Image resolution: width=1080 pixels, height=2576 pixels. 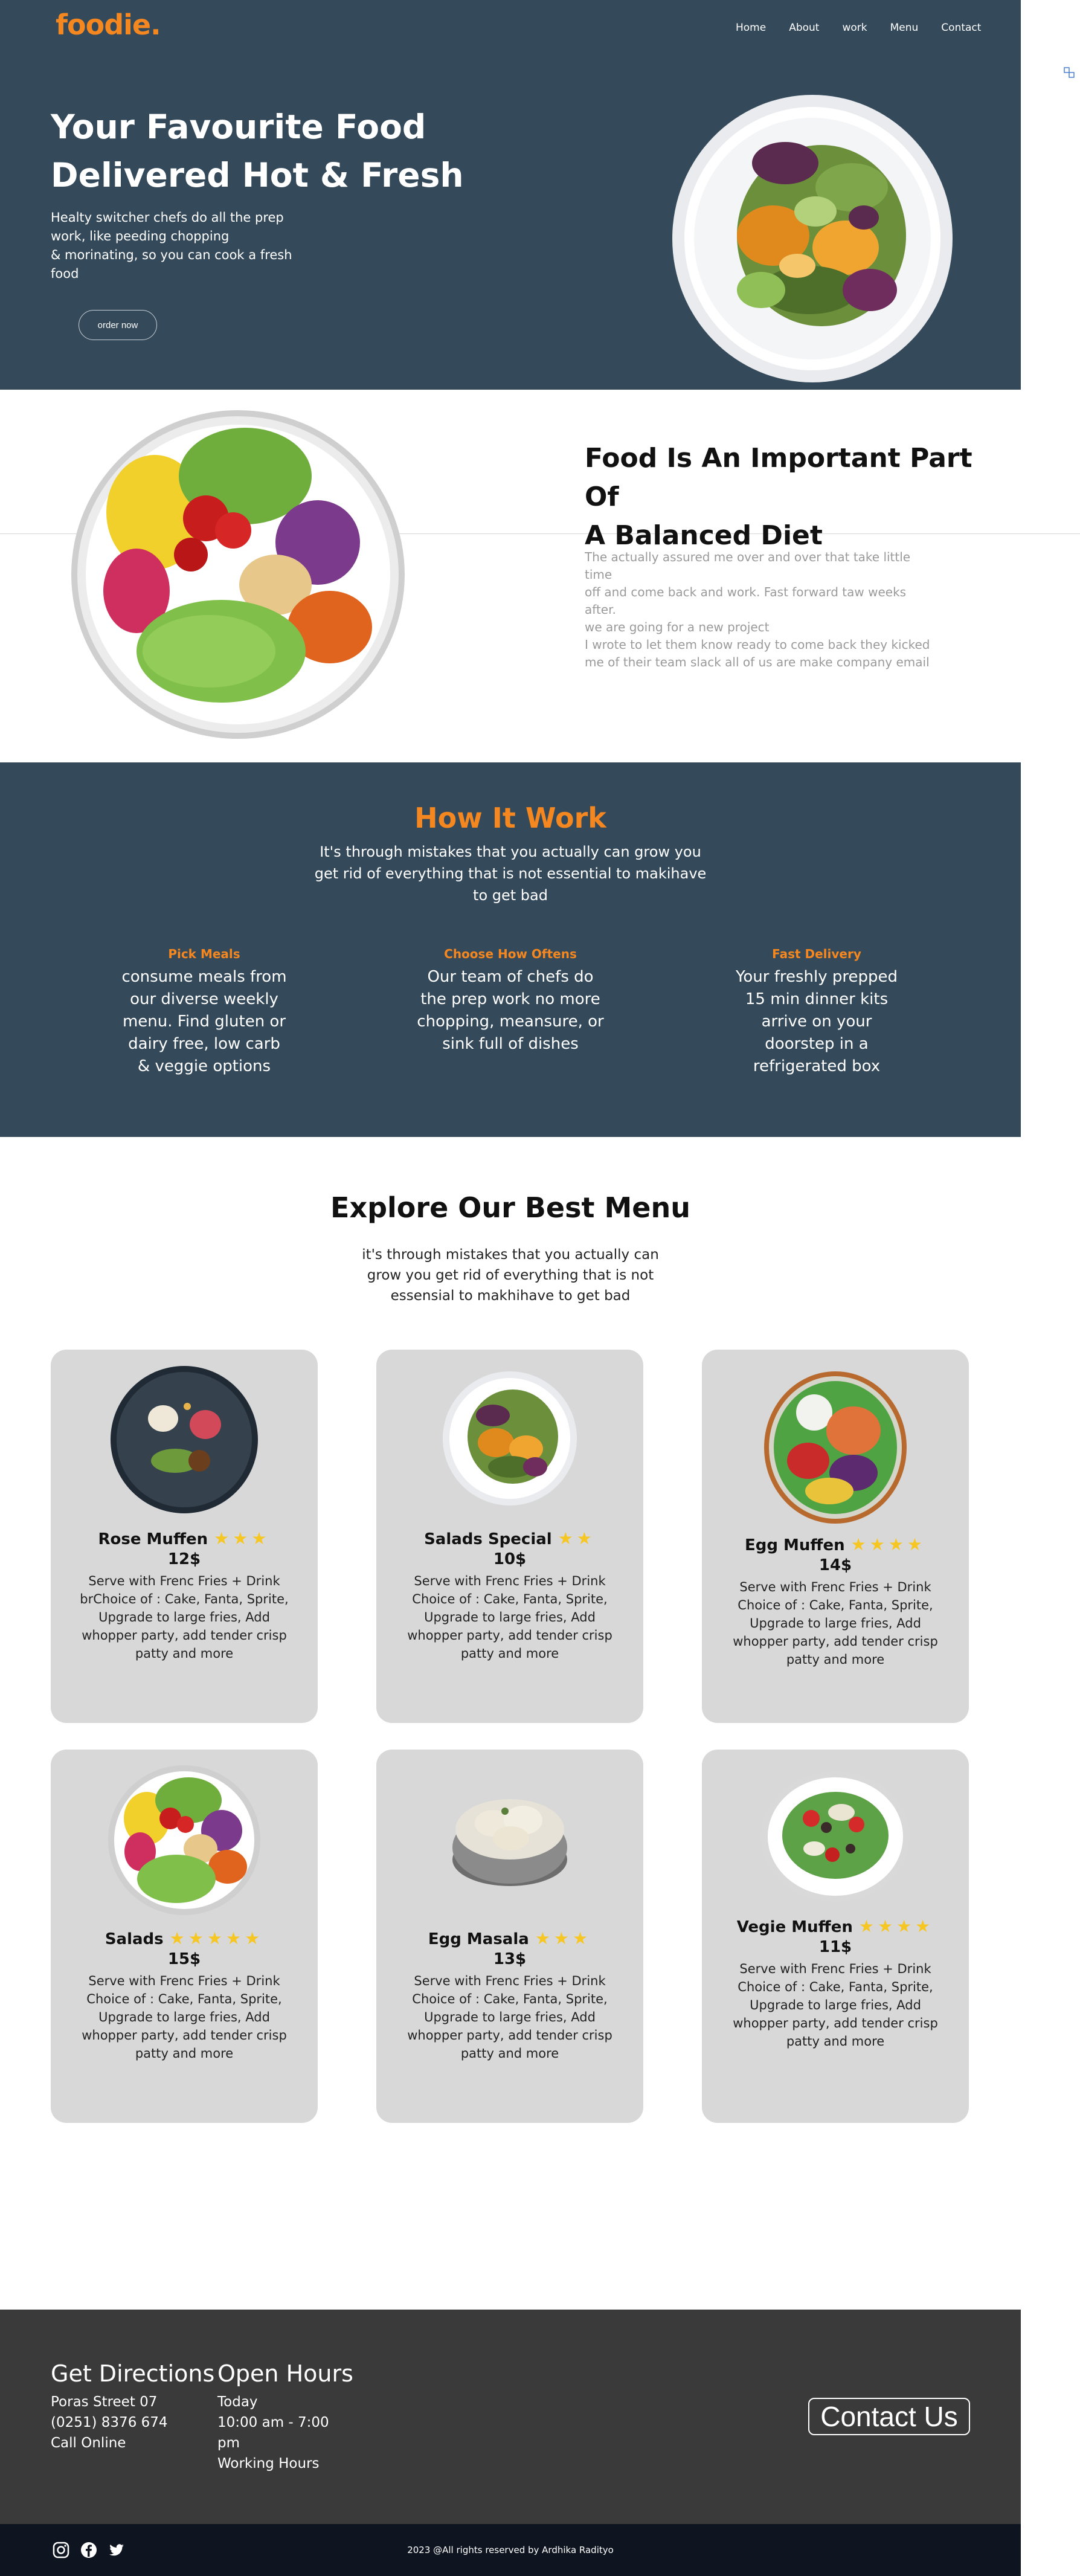 What do you see at coordinates (794, 1927) in the screenshot?
I see `dish-name: Vegie Muffen` at bounding box center [794, 1927].